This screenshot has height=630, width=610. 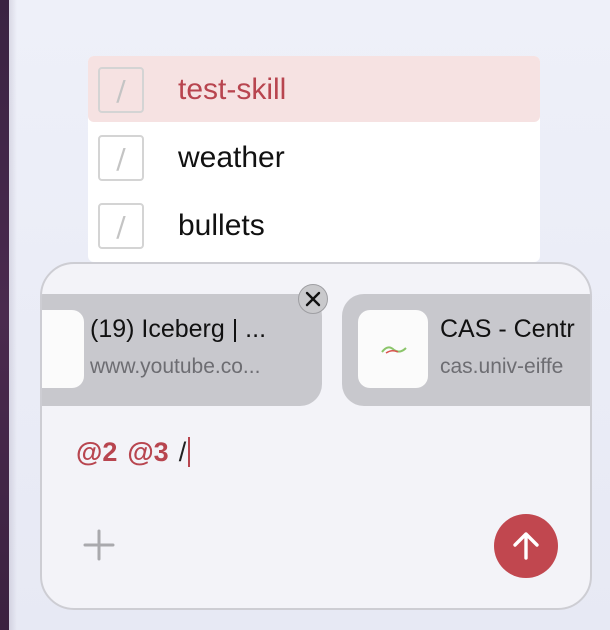 I want to click on arrow-up-icon, so click(x=526, y=546).